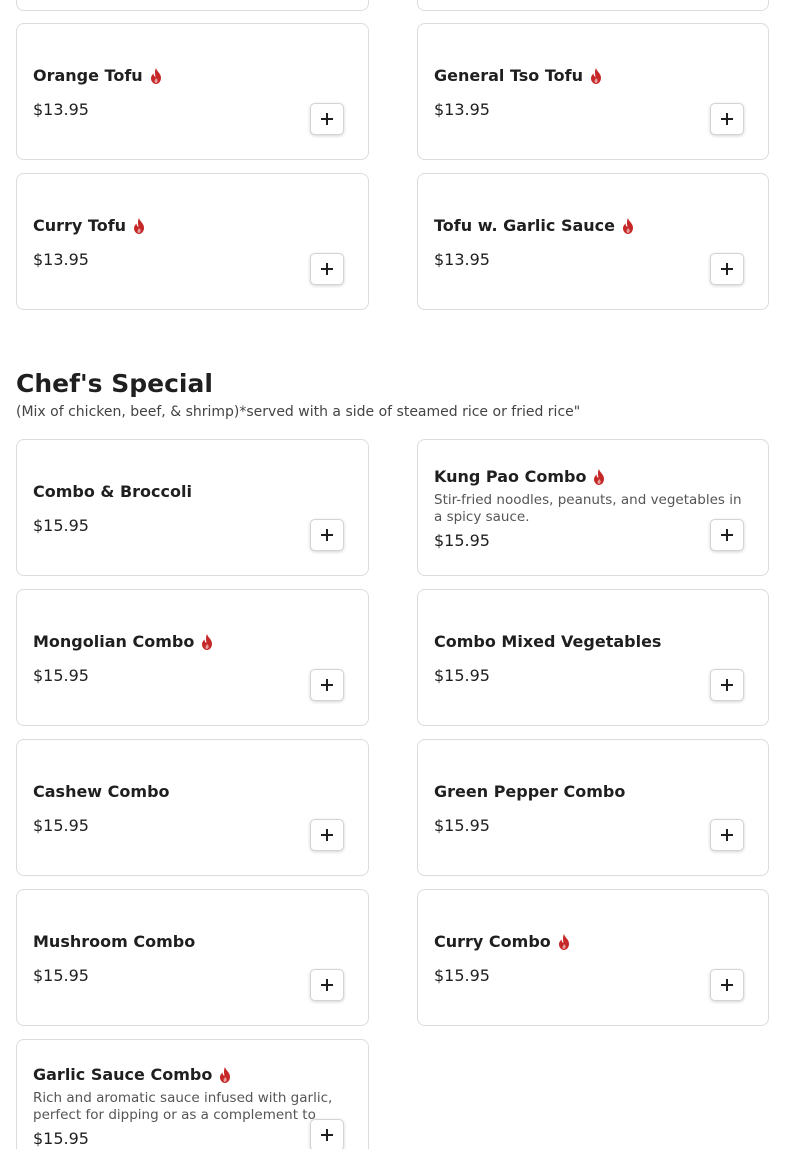  What do you see at coordinates (492, 941) in the screenshot?
I see `item-name: Curry Combo` at bounding box center [492, 941].